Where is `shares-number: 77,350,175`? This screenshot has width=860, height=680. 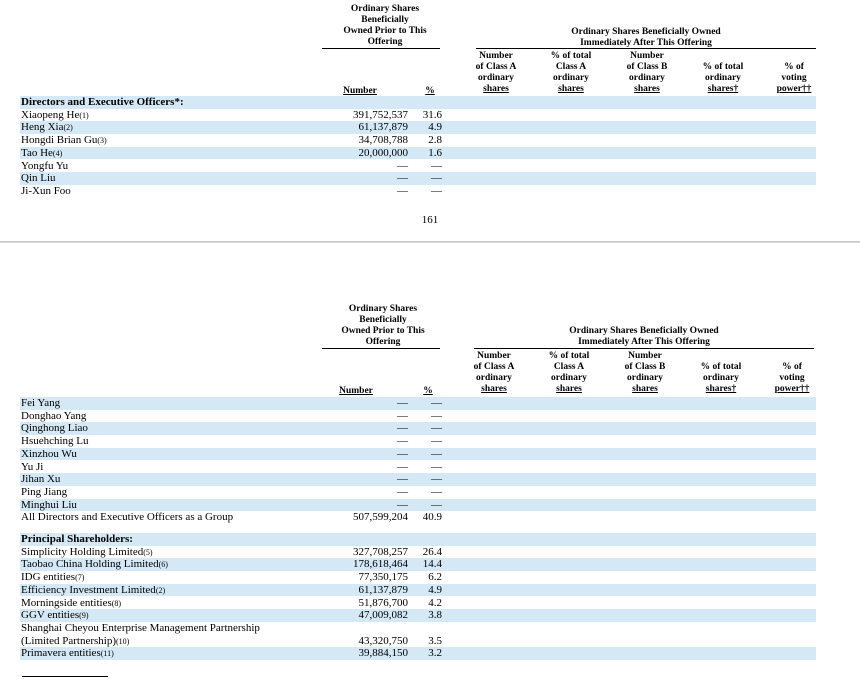
shares-number: 77,350,175 is located at coordinates (383, 577).